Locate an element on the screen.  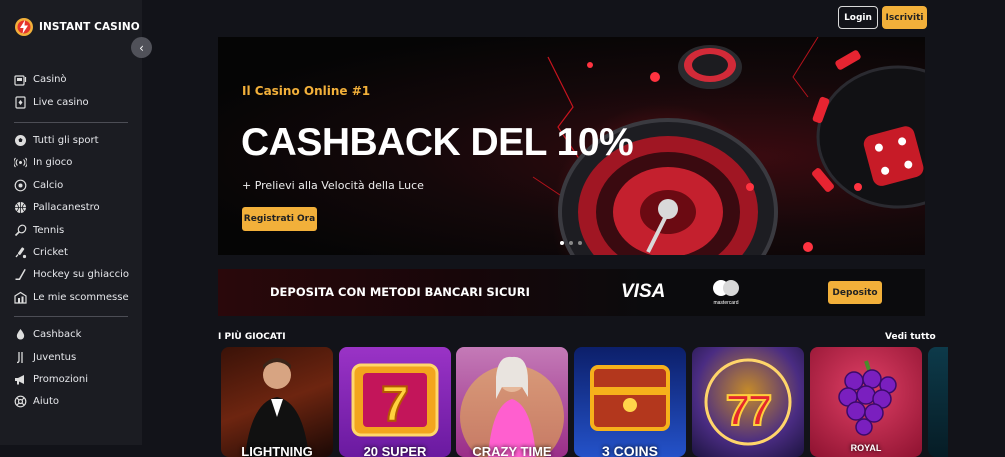
help-icon is located at coordinates (20, 401).